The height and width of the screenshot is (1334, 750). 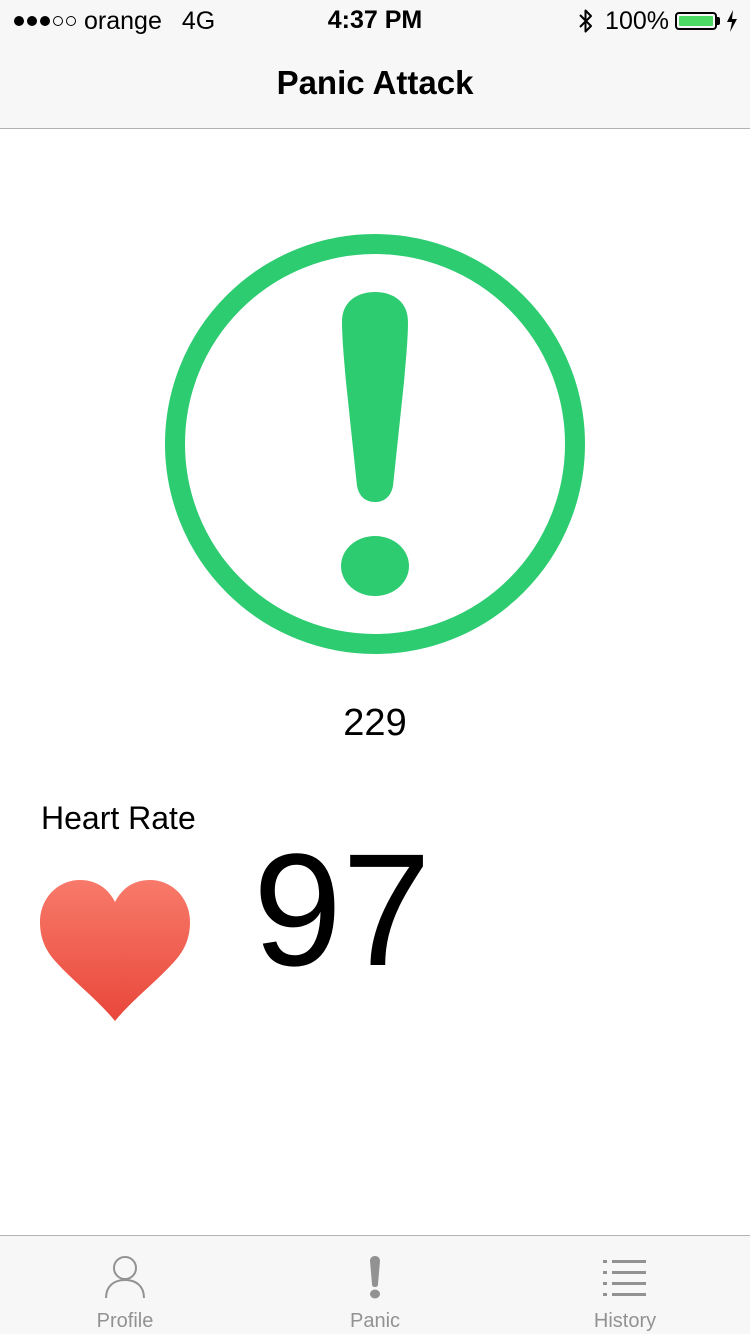 I want to click on heart-rate-label: Heart Rate, so click(x=118, y=818).